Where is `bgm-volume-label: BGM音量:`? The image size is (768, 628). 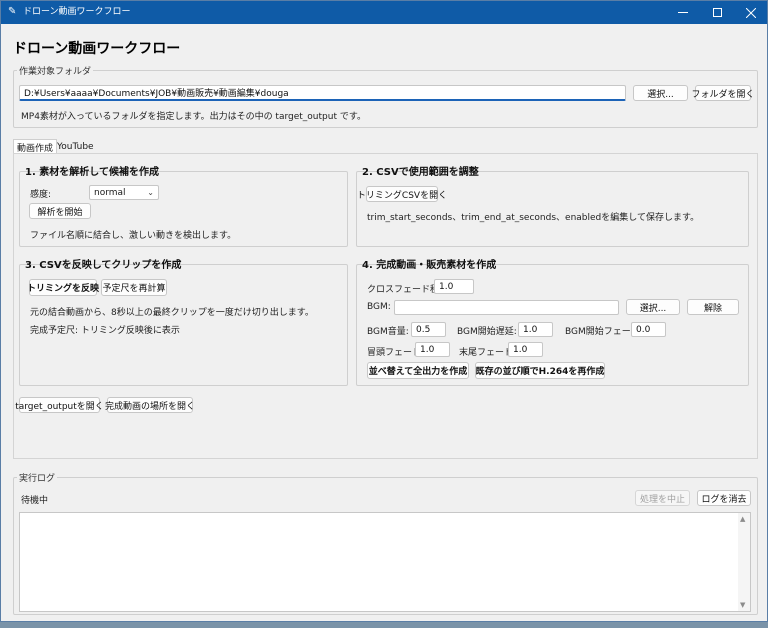 bgm-volume-label: BGM音量: is located at coordinates (388, 332).